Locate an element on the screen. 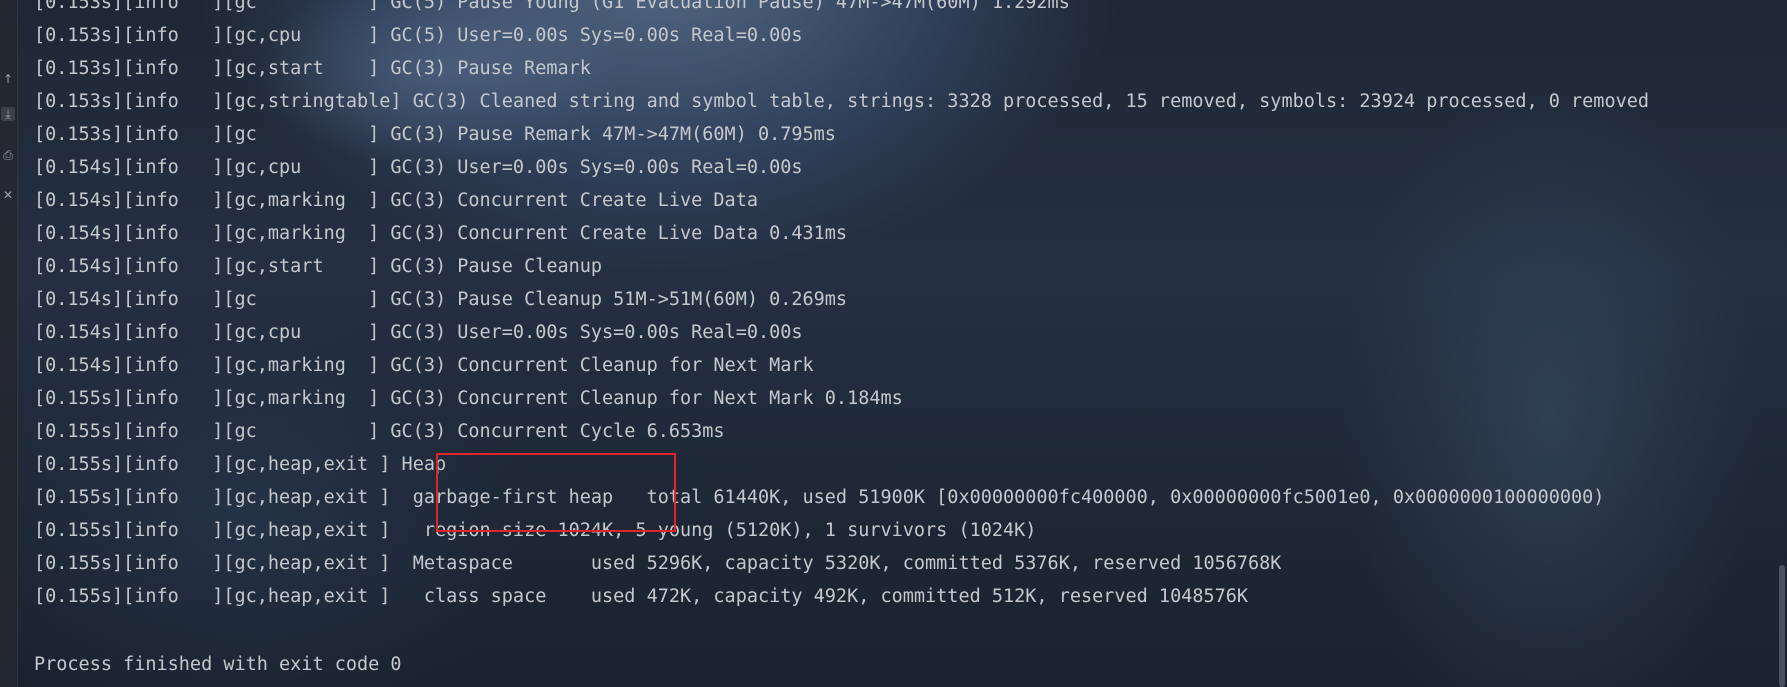  log-line: [0.155s][info ][gc,heap,exit ] Heap is located at coordinates (240, 464).